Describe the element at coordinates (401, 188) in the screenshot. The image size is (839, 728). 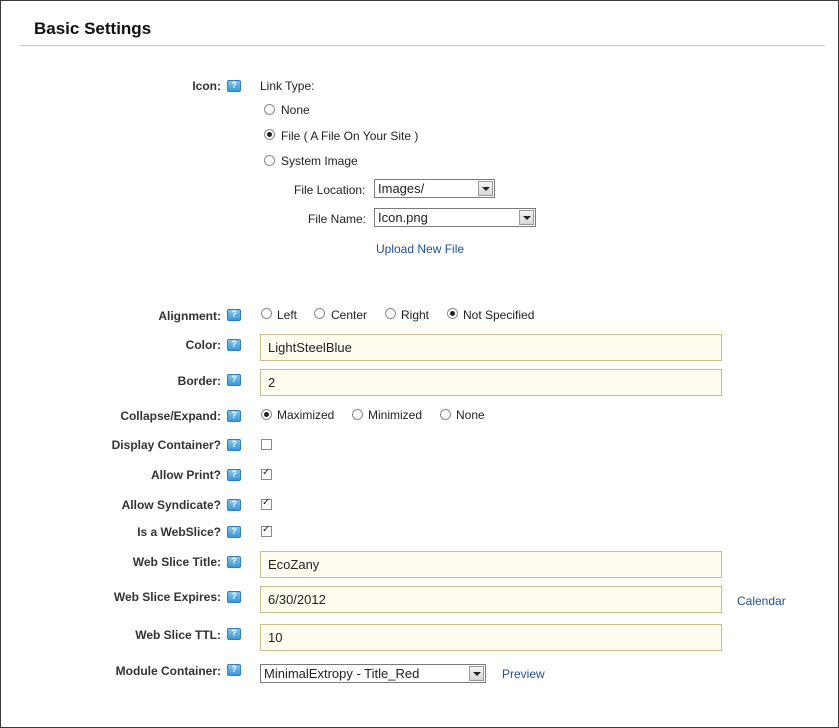
I see `file-location-value: Images/` at that location.